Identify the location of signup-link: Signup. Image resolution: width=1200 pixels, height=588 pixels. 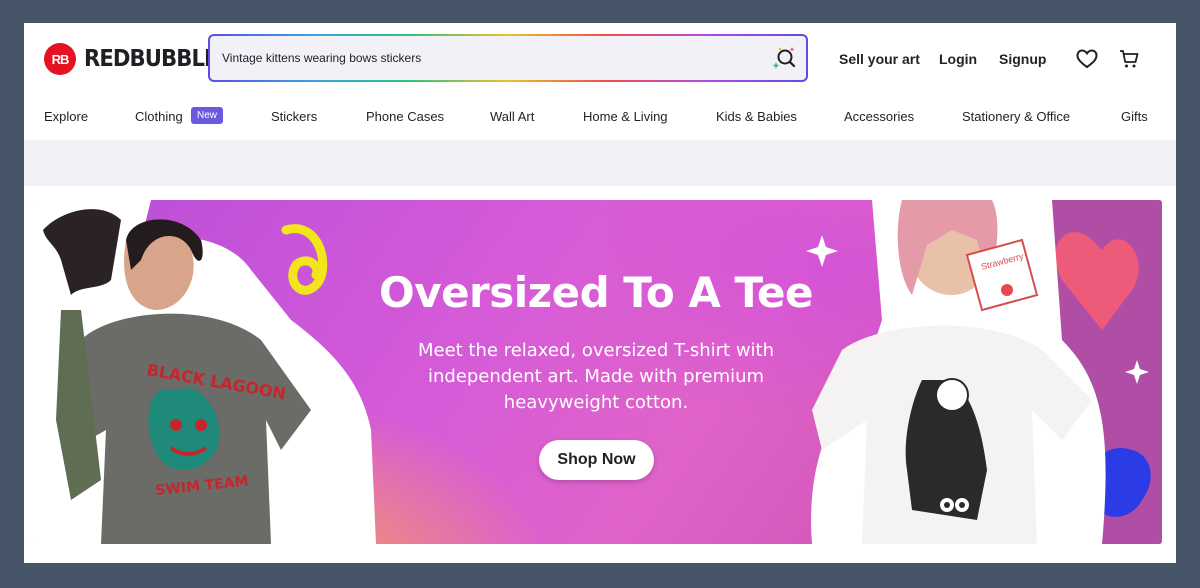
(1022, 59).